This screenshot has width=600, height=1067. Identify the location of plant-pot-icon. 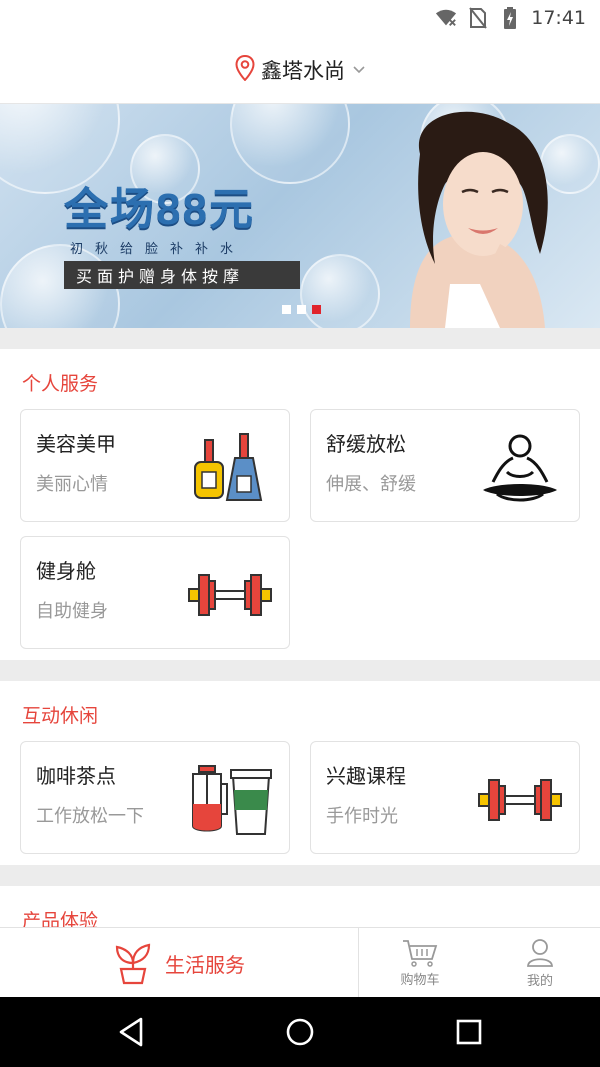
(133, 964).